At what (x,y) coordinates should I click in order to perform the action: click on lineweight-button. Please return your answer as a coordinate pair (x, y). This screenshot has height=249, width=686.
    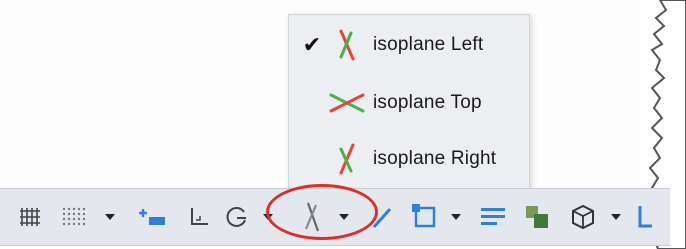
    Looking at the image, I should click on (493, 217).